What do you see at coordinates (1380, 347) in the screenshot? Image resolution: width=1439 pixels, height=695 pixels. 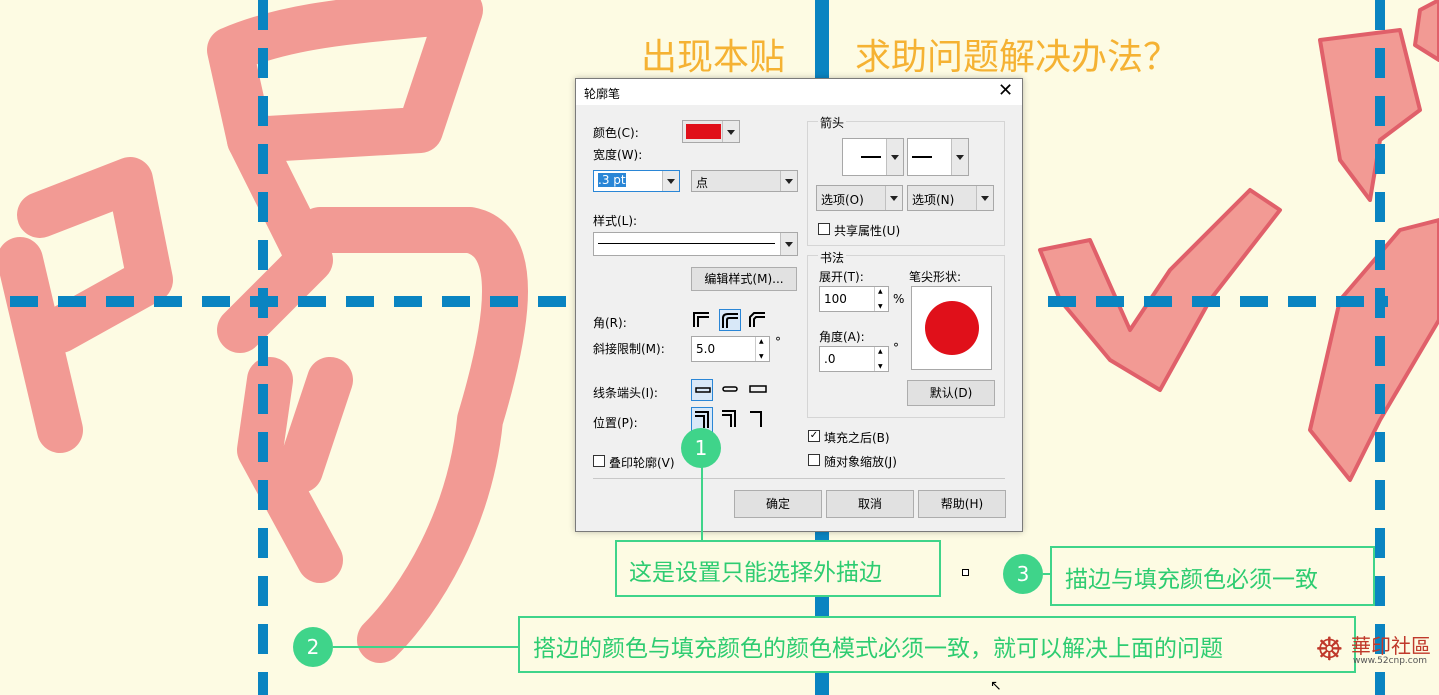 I see `guide-line-vertical-right` at bounding box center [1380, 347].